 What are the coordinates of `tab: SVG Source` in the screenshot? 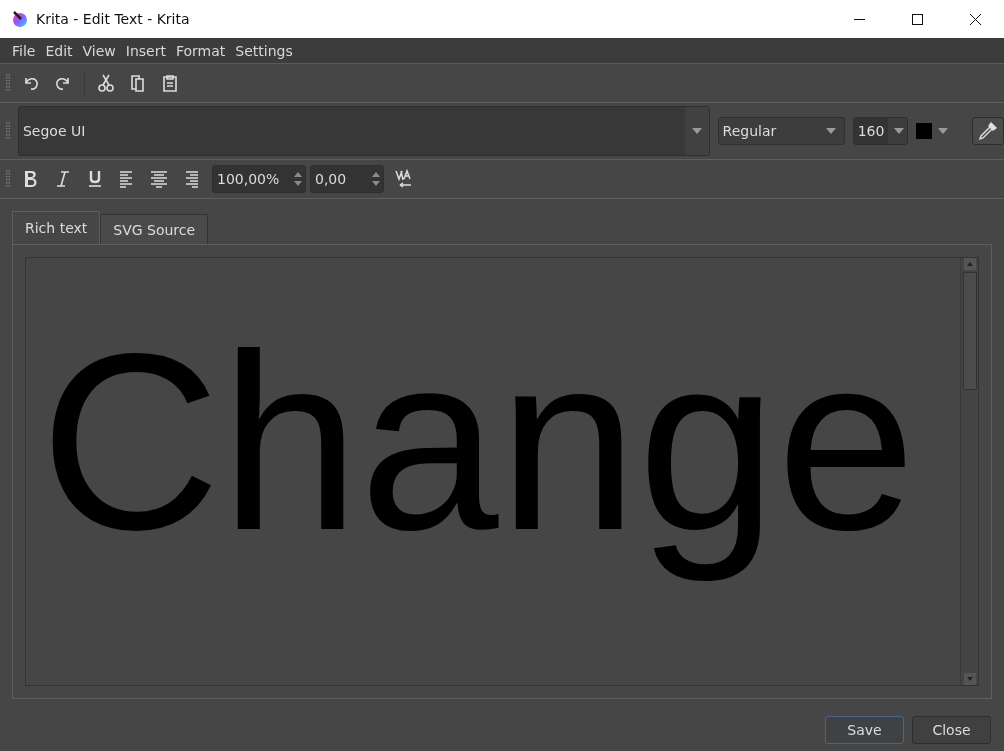 It's located at (154, 229).